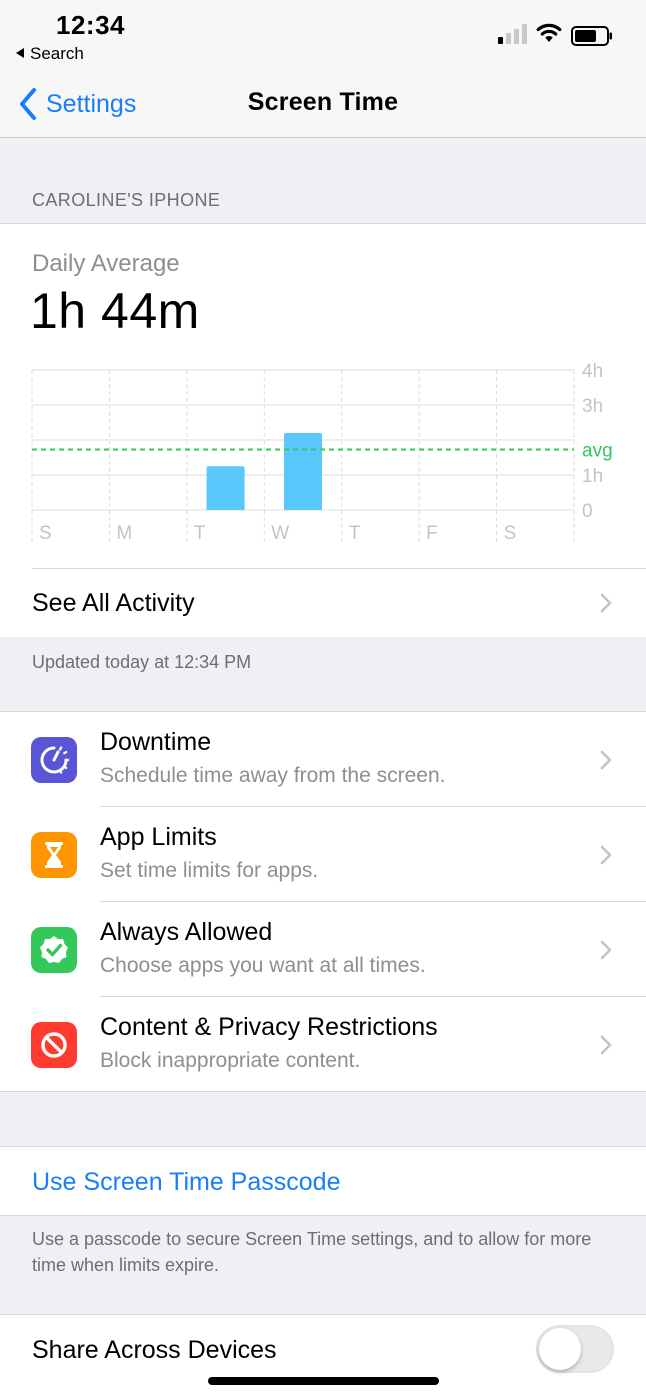 This screenshot has height=1398, width=646. What do you see at coordinates (20, 53) in the screenshot?
I see `back-triangle-icon` at bounding box center [20, 53].